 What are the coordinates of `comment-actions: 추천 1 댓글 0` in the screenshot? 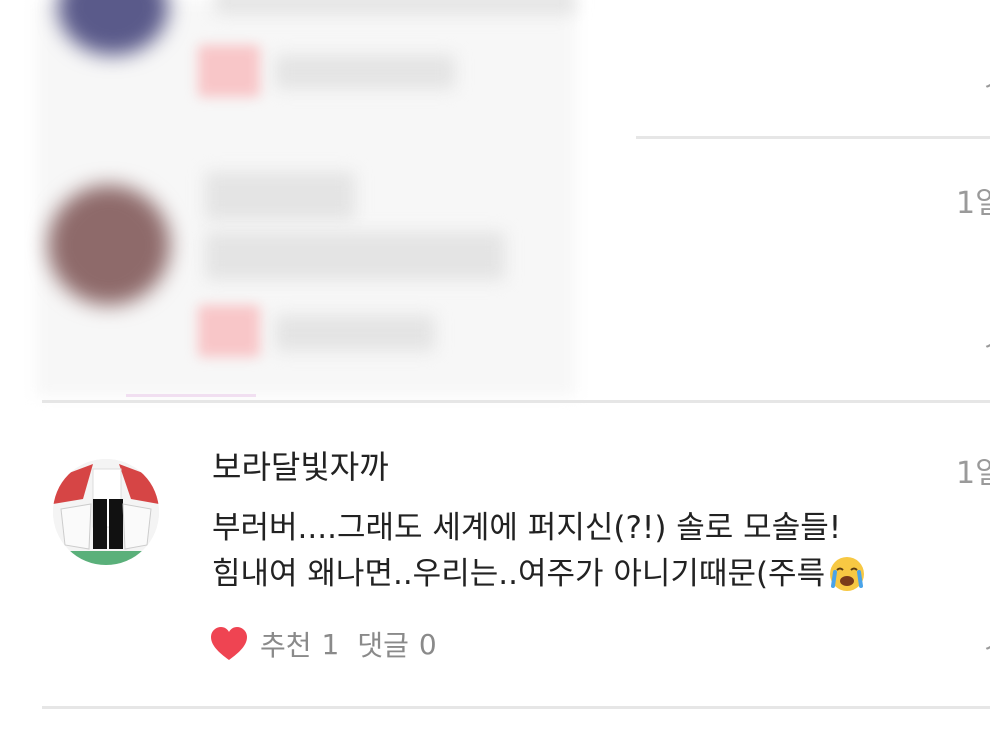 It's located at (332, 644).